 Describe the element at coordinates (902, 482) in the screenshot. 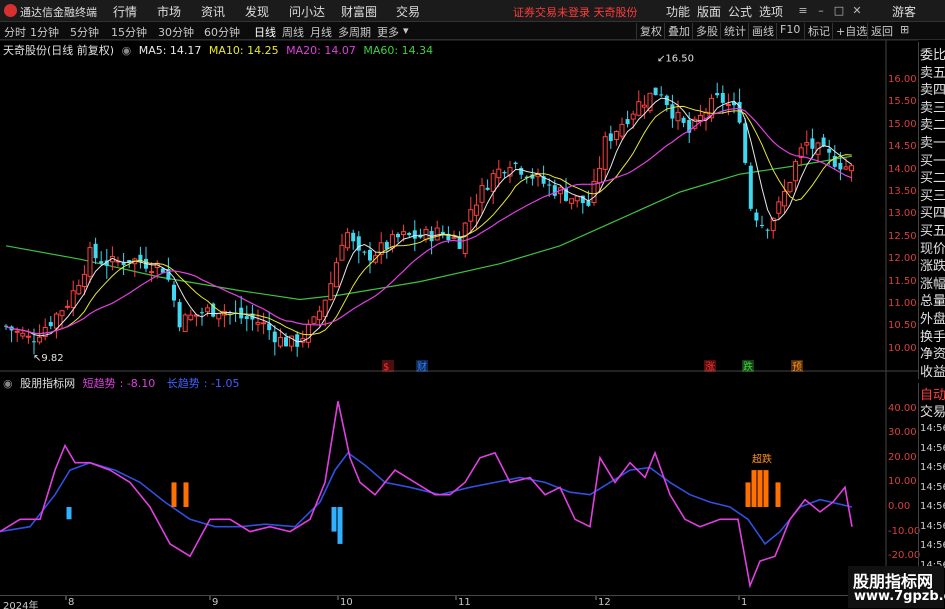

I see `indicator-axis-tick: 10.00` at that location.